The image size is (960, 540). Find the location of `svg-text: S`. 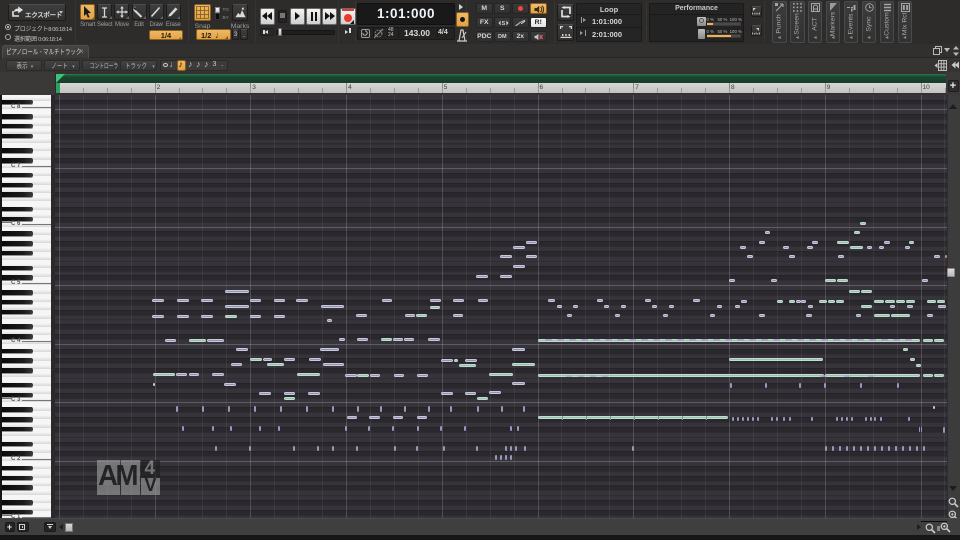

svg-text: S is located at coordinates (503, 23).